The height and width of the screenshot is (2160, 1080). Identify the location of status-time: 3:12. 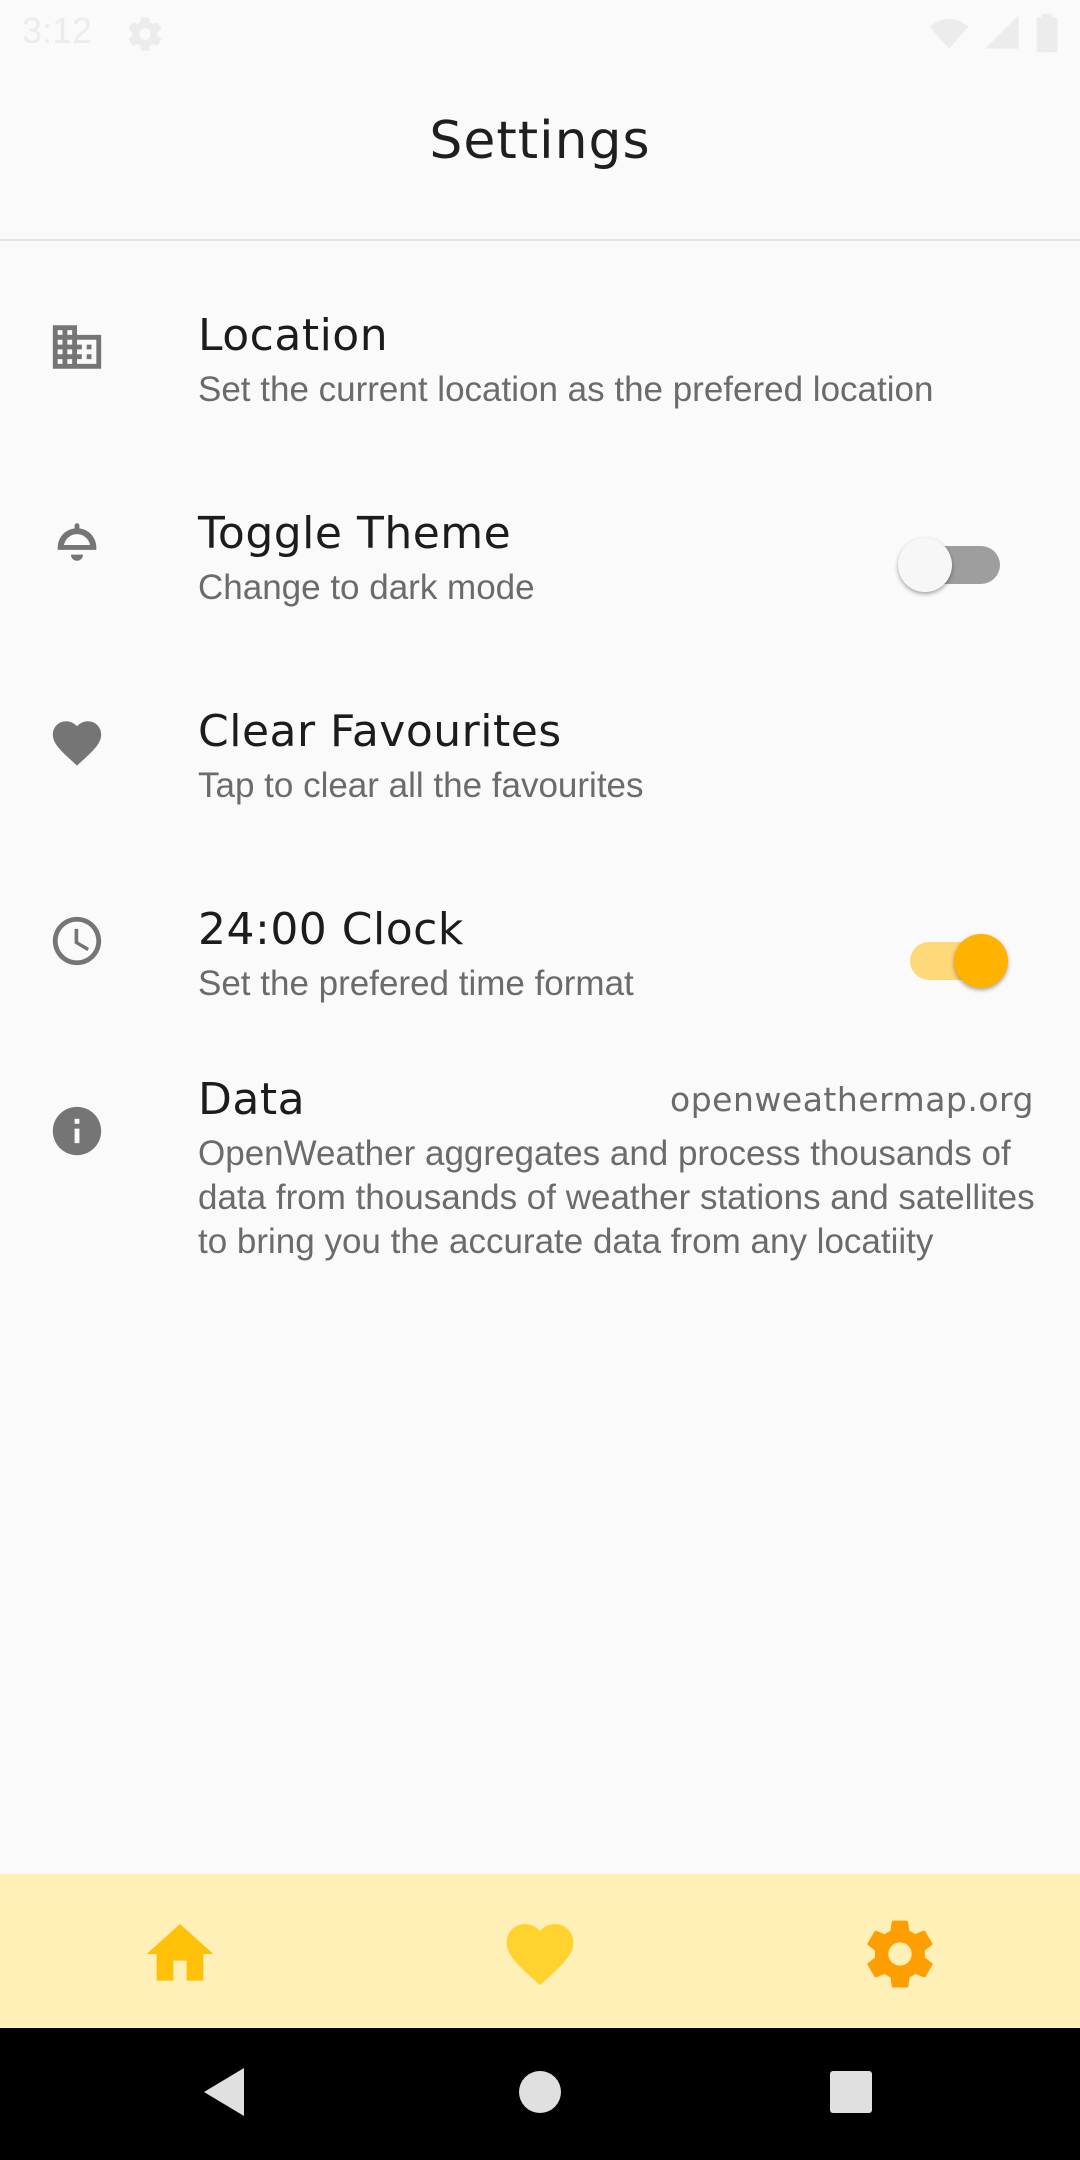
(57, 30).